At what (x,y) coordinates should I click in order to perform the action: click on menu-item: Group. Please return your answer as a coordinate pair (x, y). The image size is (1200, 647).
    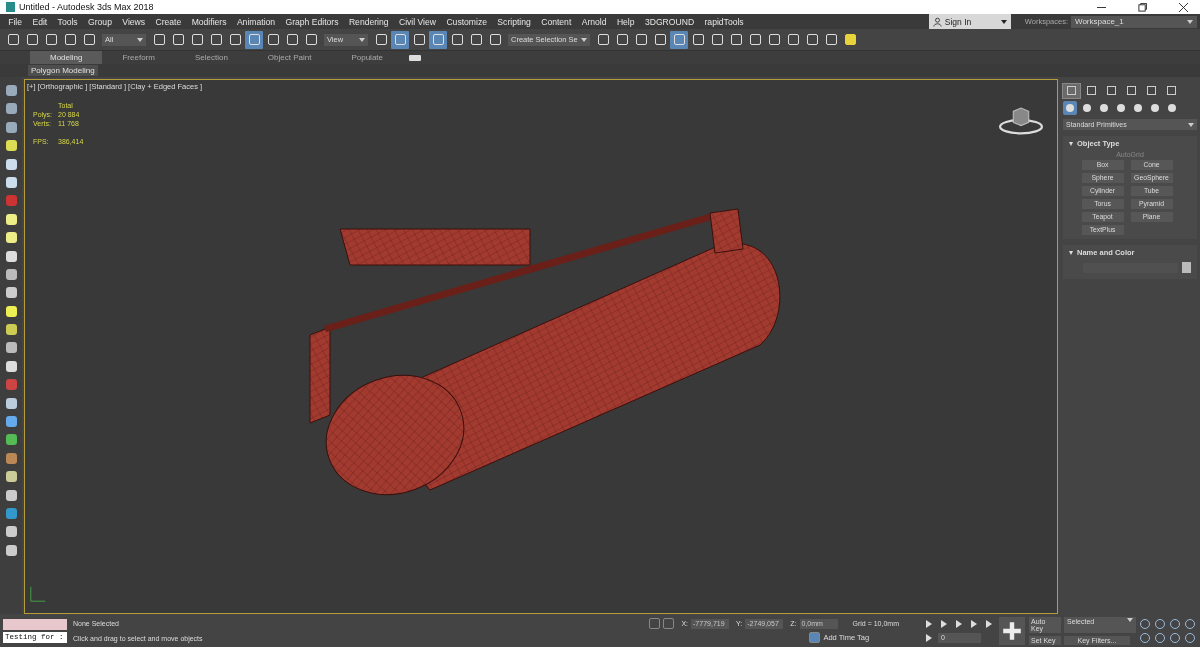
    Looking at the image, I should click on (100, 21).